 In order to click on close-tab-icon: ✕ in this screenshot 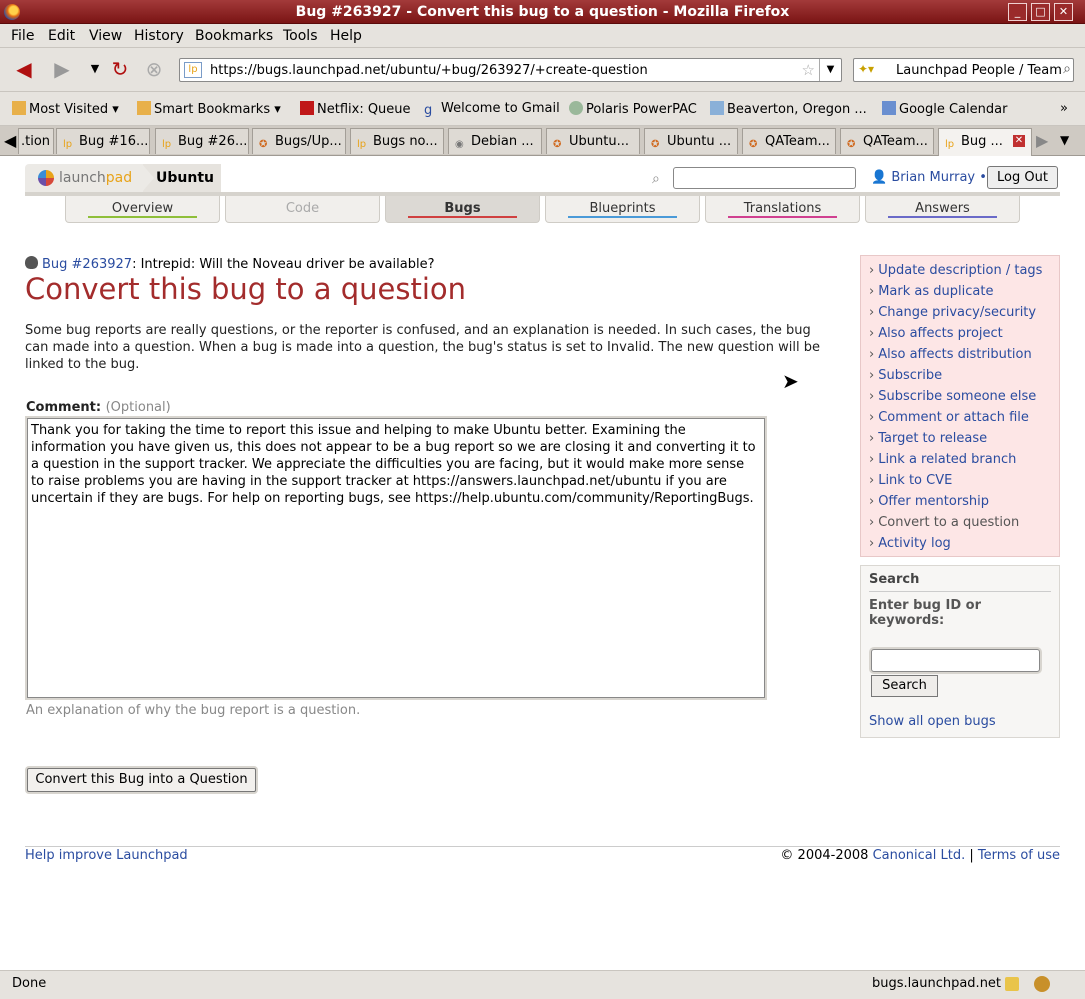, I will do `click(1019, 141)`.